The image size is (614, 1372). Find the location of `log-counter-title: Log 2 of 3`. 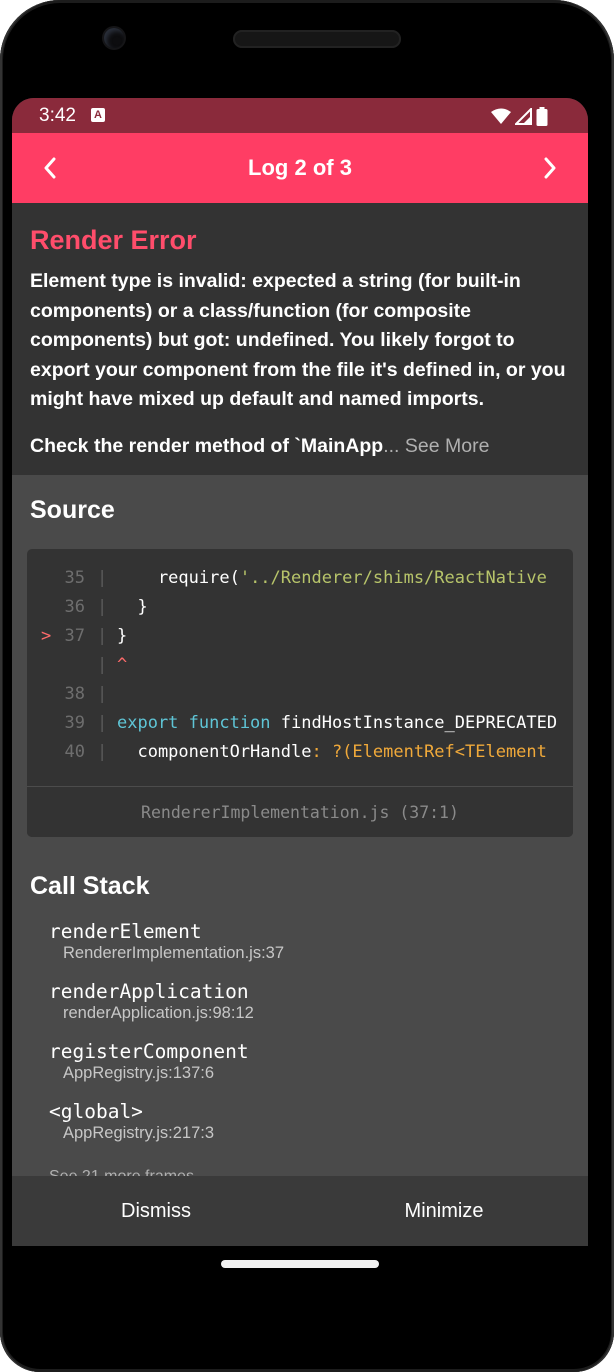

log-counter-title: Log 2 of 3 is located at coordinates (300, 167).